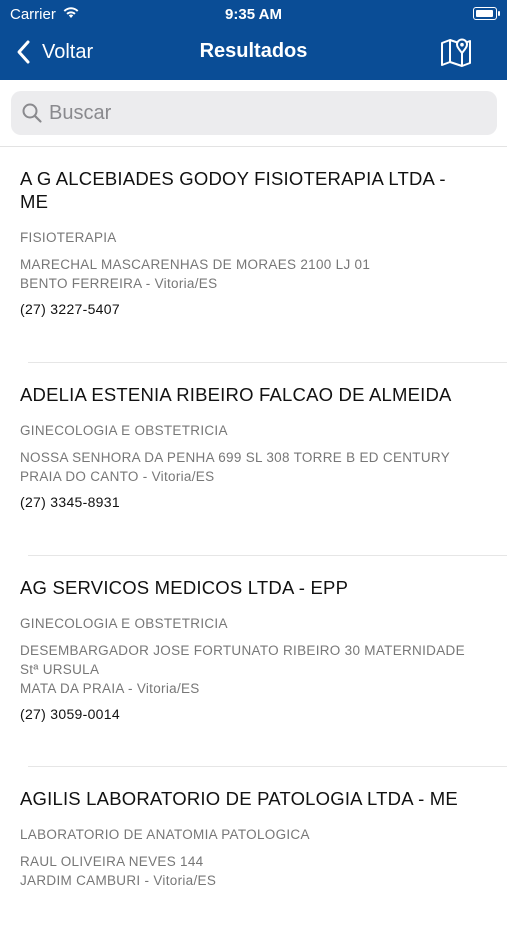 The width and height of the screenshot is (507, 937). I want to click on result-locality: JARDIM CAMBURI - Vitoria/ES, so click(118, 880).